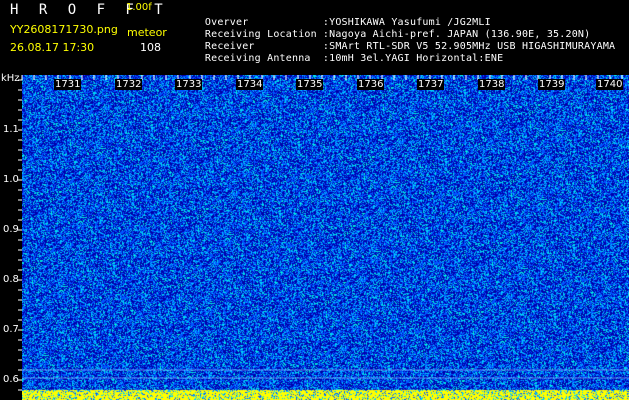 The height and width of the screenshot is (400, 629). I want to click on freq-tick-label: 0.9, so click(11, 229).